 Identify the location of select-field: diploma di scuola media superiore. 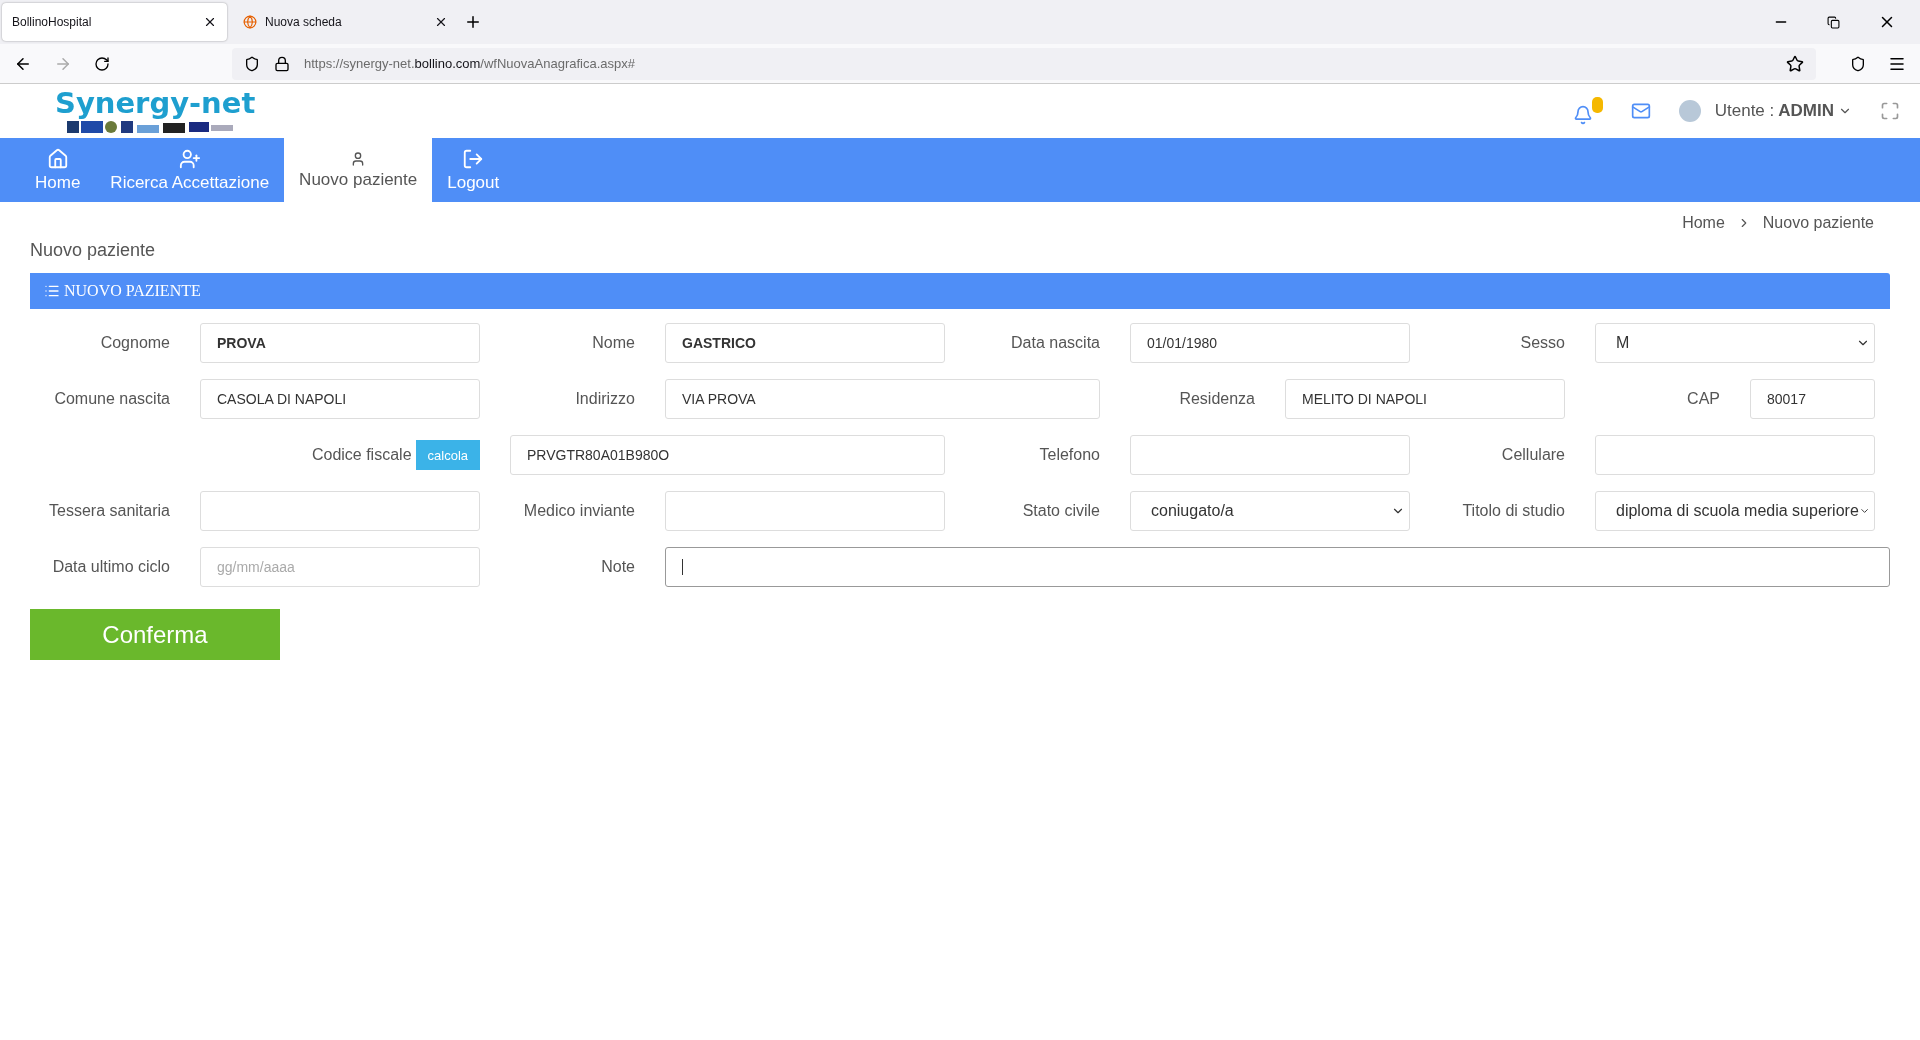
(1735, 511).